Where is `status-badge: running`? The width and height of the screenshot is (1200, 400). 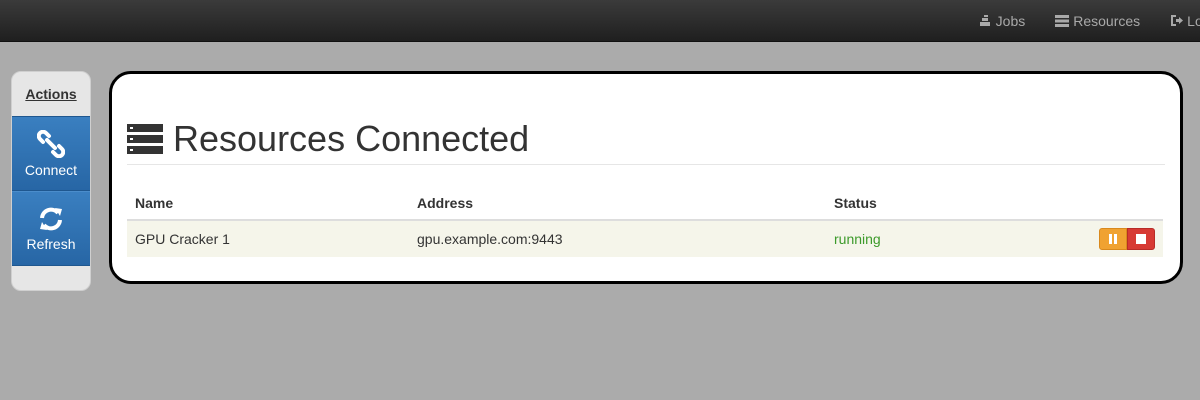
status-badge: running is located at coordinates (904, 238).